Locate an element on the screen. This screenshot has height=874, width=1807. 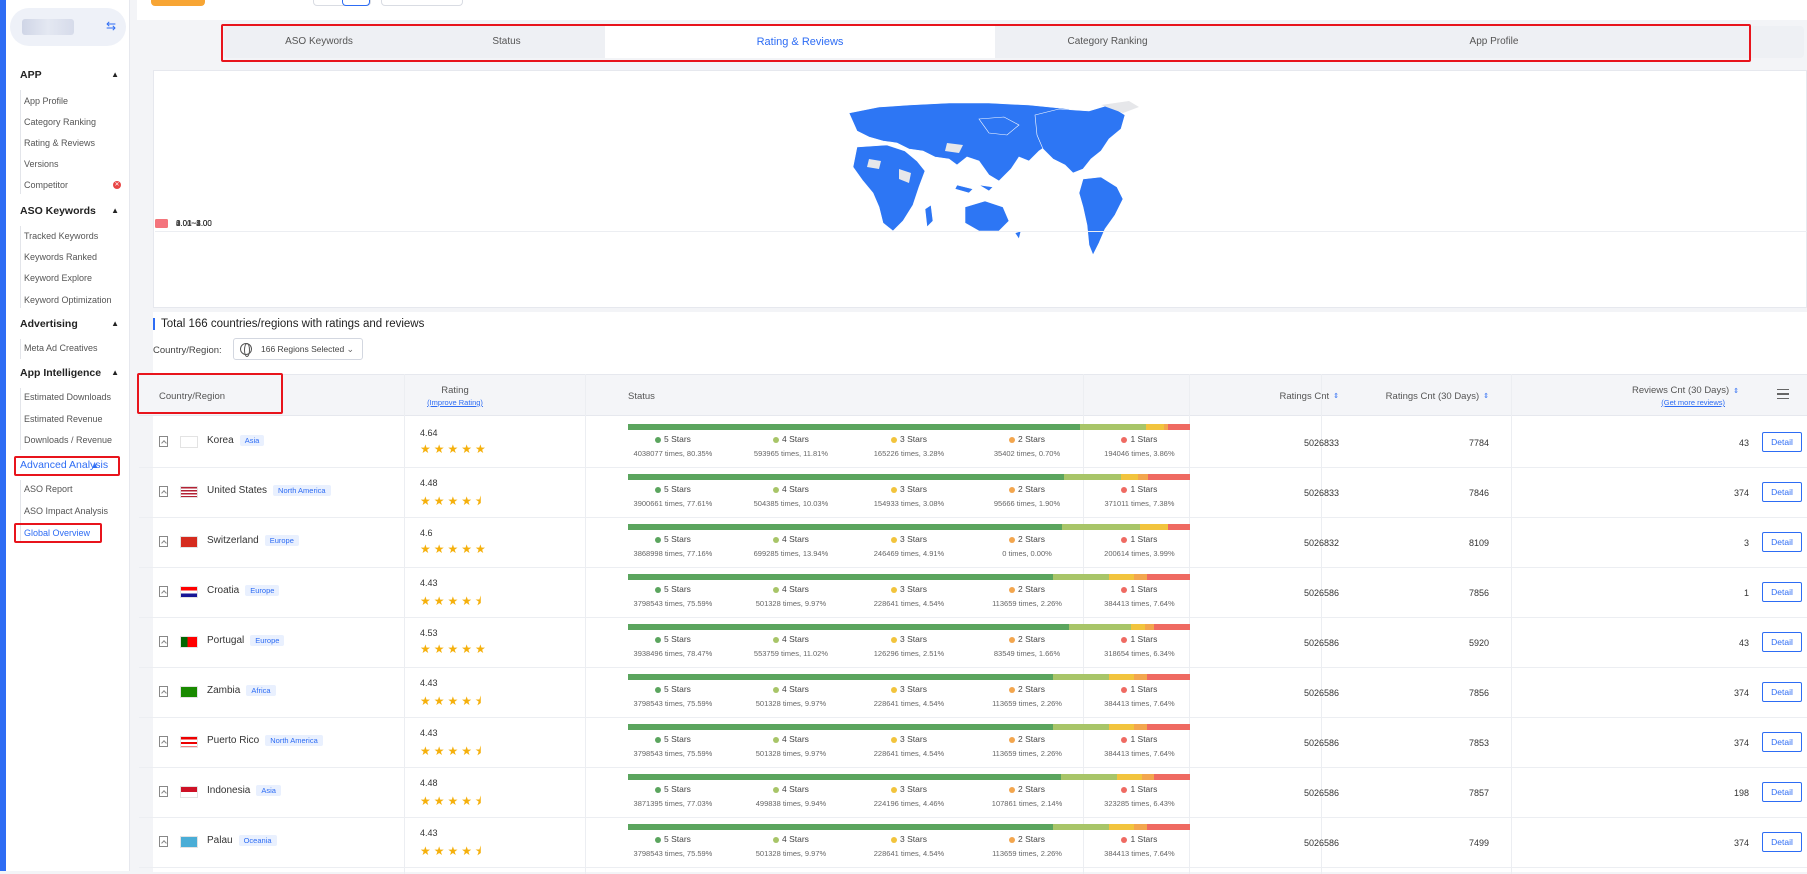
group-title-app: APP is located at coordinates (31, 75).